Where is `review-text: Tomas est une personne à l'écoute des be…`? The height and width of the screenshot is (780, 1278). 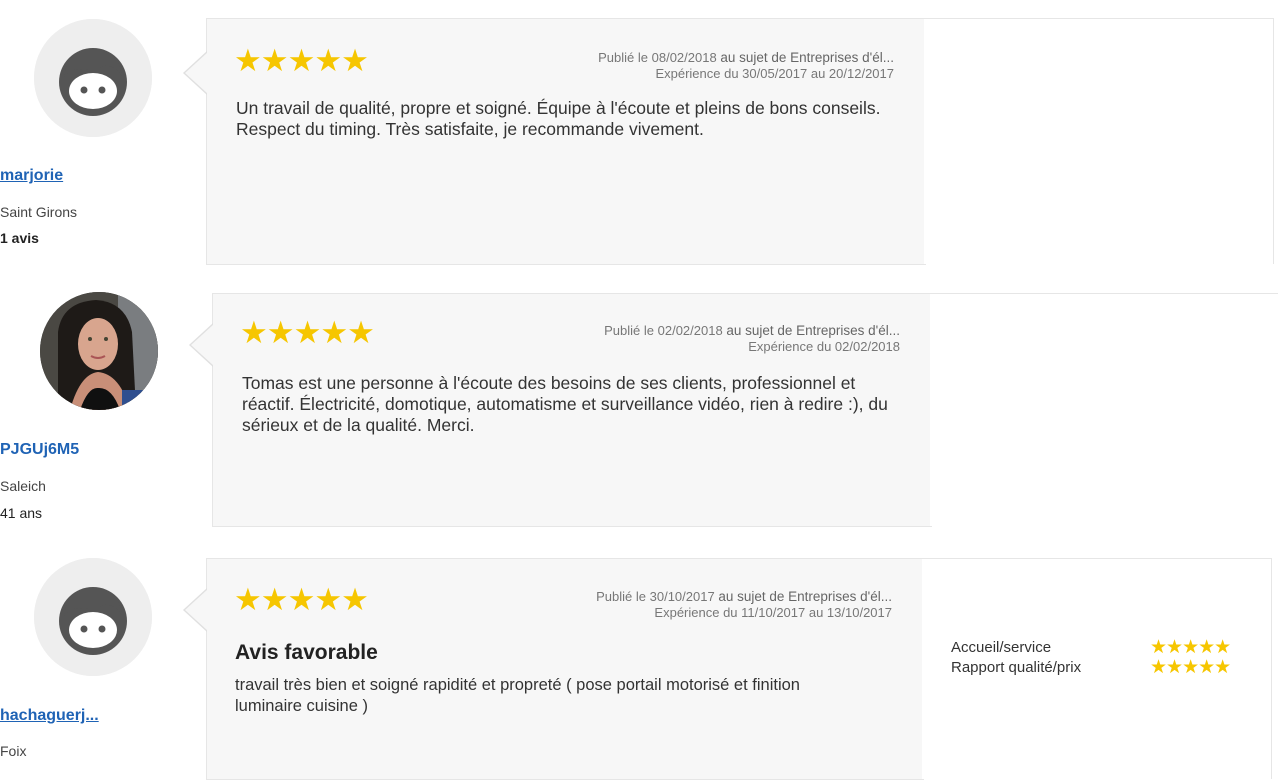
review-text: Tomas est une personne à l'écoute des be… is located at coordinates (565, 404).